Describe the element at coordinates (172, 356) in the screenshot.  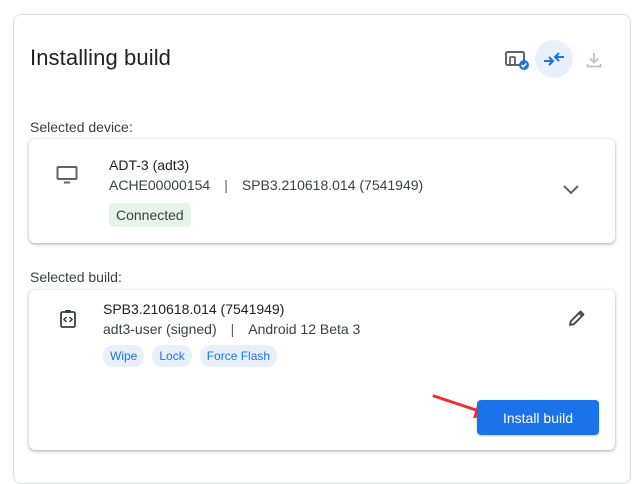
I see `option-lock-chip: Lock` at that location.